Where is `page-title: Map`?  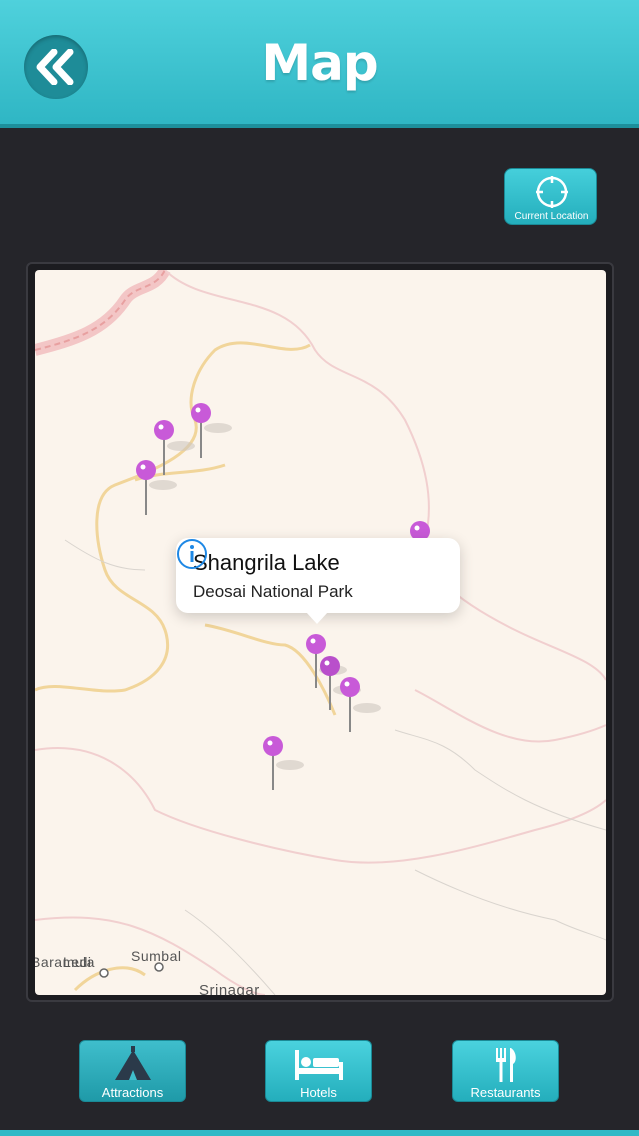
page-title: Map is located at coordinates (319, 63).